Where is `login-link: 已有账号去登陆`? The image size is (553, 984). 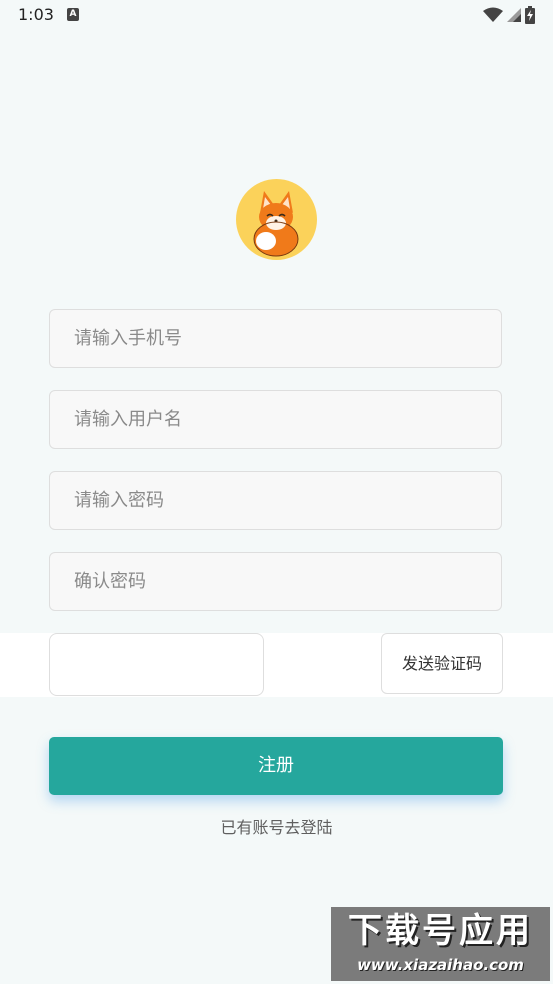
login-link: 已有账号去登陆 is located at coordinates (276, 826).